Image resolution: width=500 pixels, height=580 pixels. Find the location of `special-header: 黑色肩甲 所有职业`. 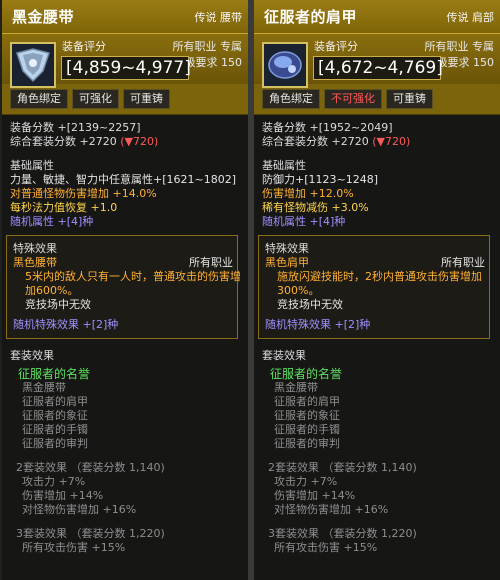

special-header: 黑色肩甲 所有职业 is located at coordinates (375, 263).